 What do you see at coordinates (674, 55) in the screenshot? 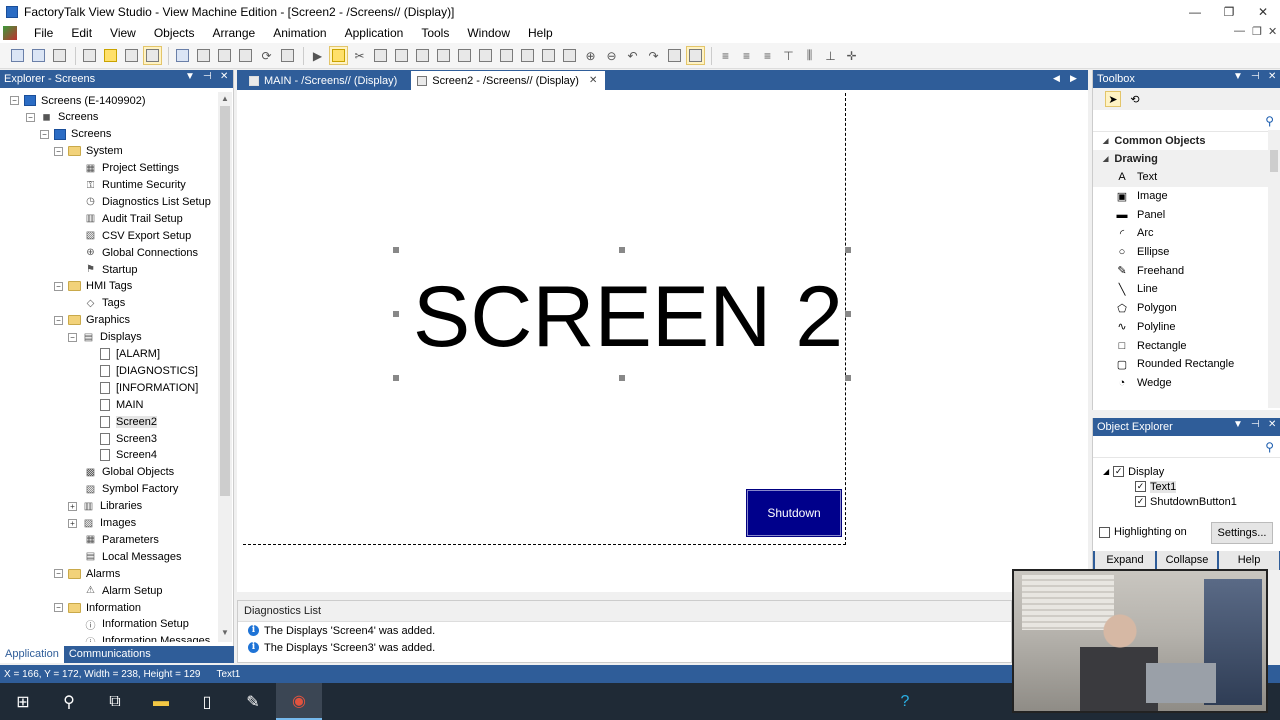
I see `grid-icon` at bounding box center [674, 55].